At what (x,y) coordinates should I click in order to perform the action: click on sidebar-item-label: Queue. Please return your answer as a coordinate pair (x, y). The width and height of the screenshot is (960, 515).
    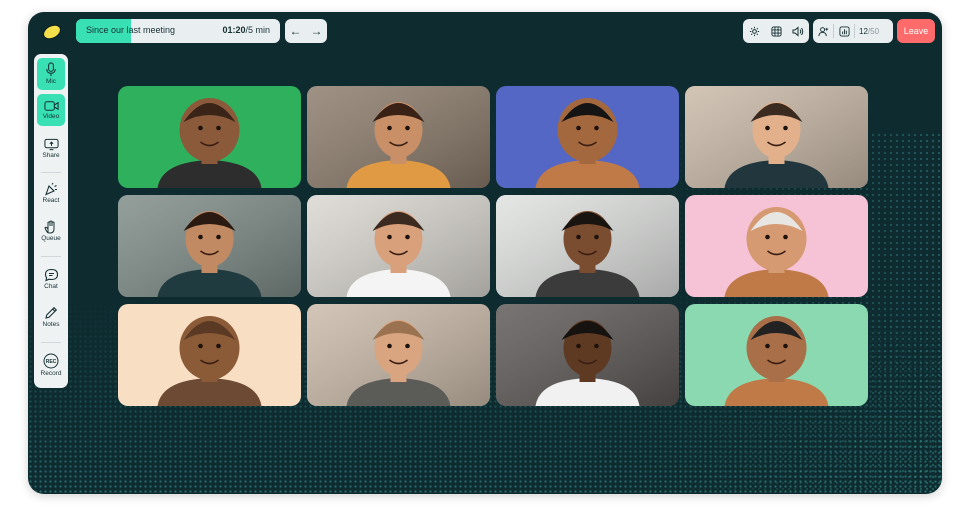
    Looking at the image, I should click on (51, 238).